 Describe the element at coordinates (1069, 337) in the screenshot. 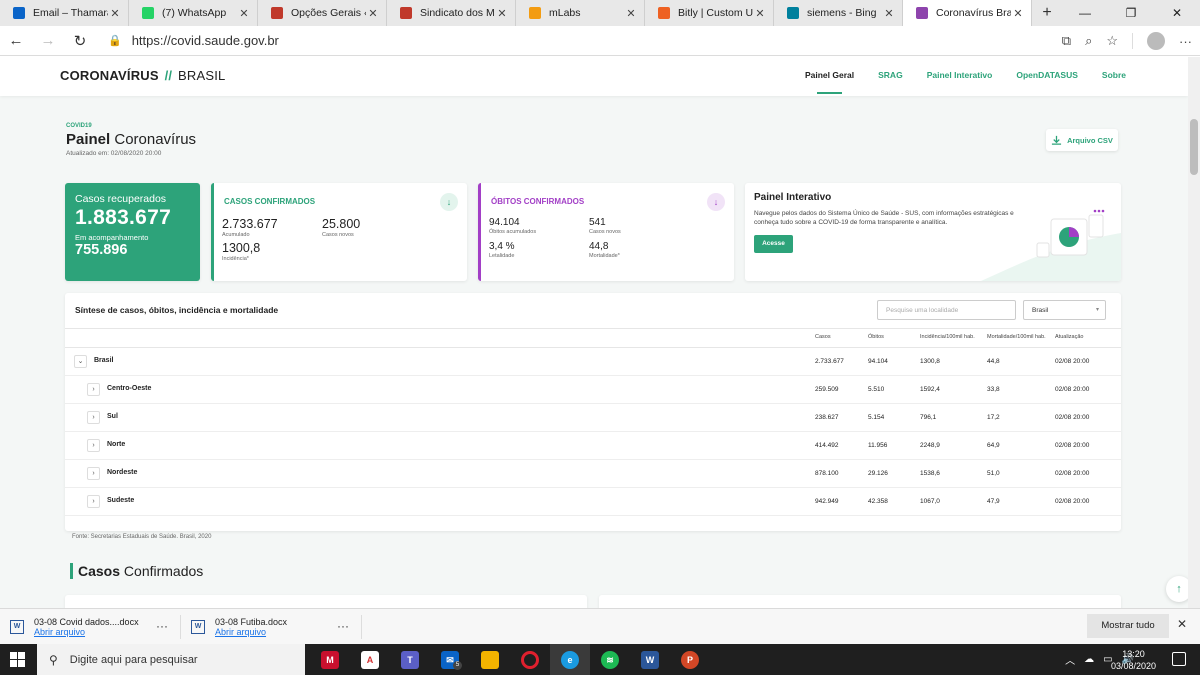

I see `table-header: Atualização` at that location.